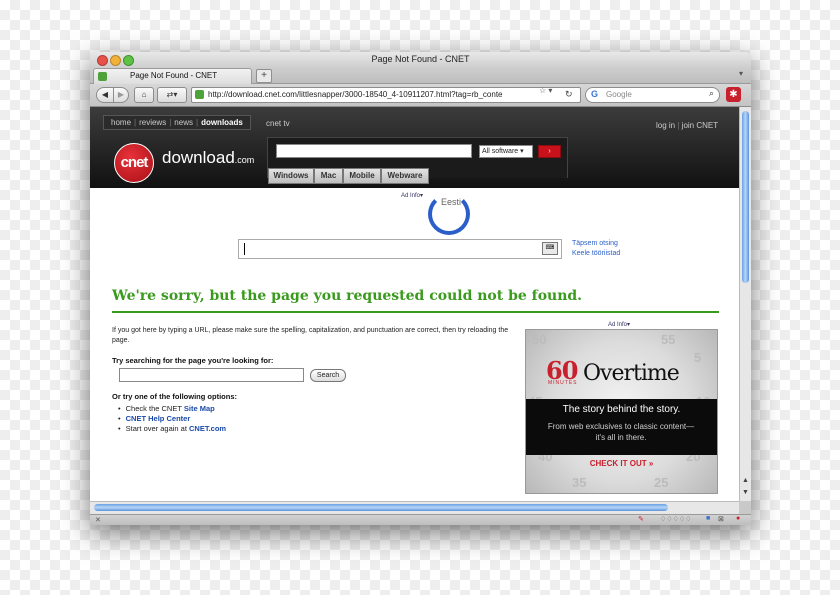 The width and height of the screenshot is (840, 595). Describe the element at coordinates (420, 519) in the screenshot. I see `status-bar: ✕ ✎ ♢♢♢♢♢ ■ ⊠ ●` at that location.